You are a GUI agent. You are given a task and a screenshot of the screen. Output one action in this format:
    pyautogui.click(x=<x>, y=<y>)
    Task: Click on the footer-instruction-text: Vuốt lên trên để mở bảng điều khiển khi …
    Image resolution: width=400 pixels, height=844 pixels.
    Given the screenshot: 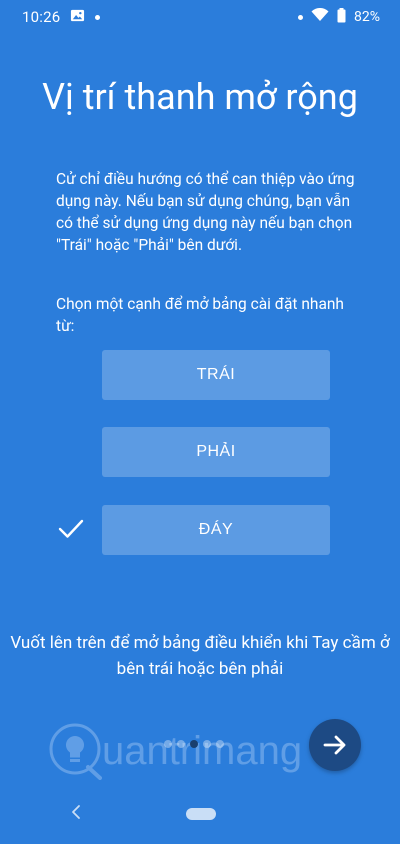 What is the action you would take?
    pyautogui.click(x=200, y=656)
    